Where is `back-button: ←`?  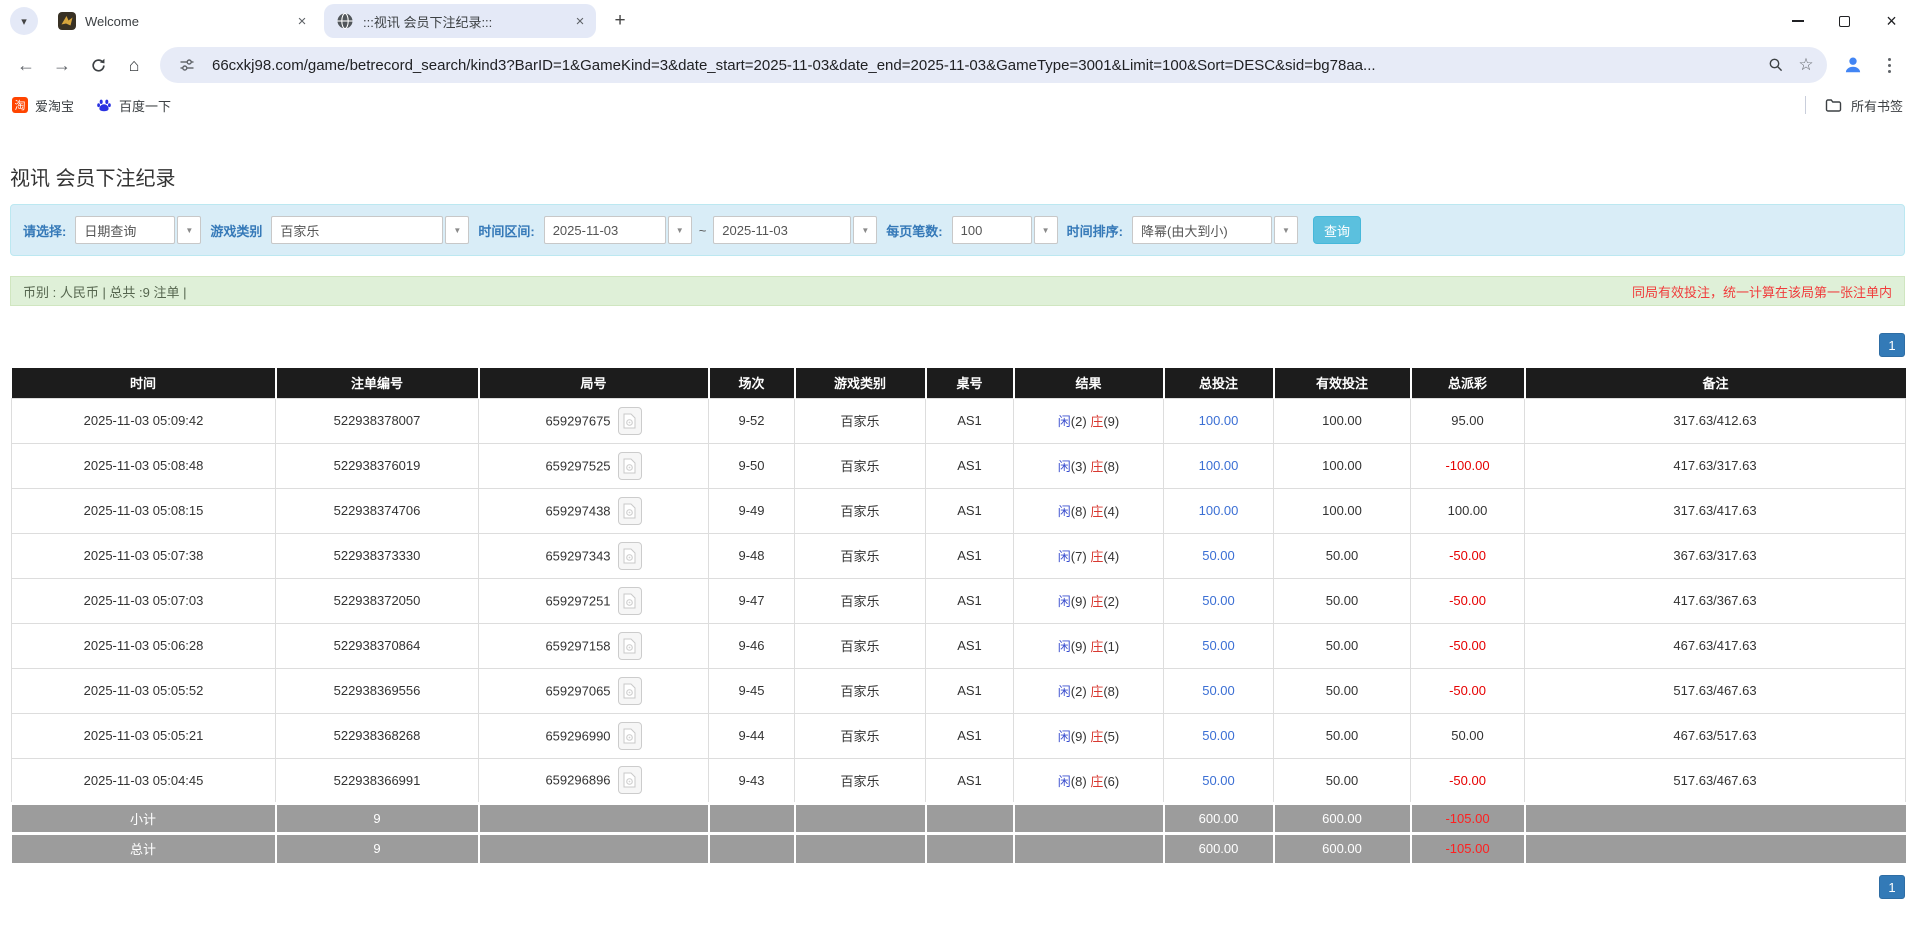 back-button: ← is located at coordinates (26, 65).